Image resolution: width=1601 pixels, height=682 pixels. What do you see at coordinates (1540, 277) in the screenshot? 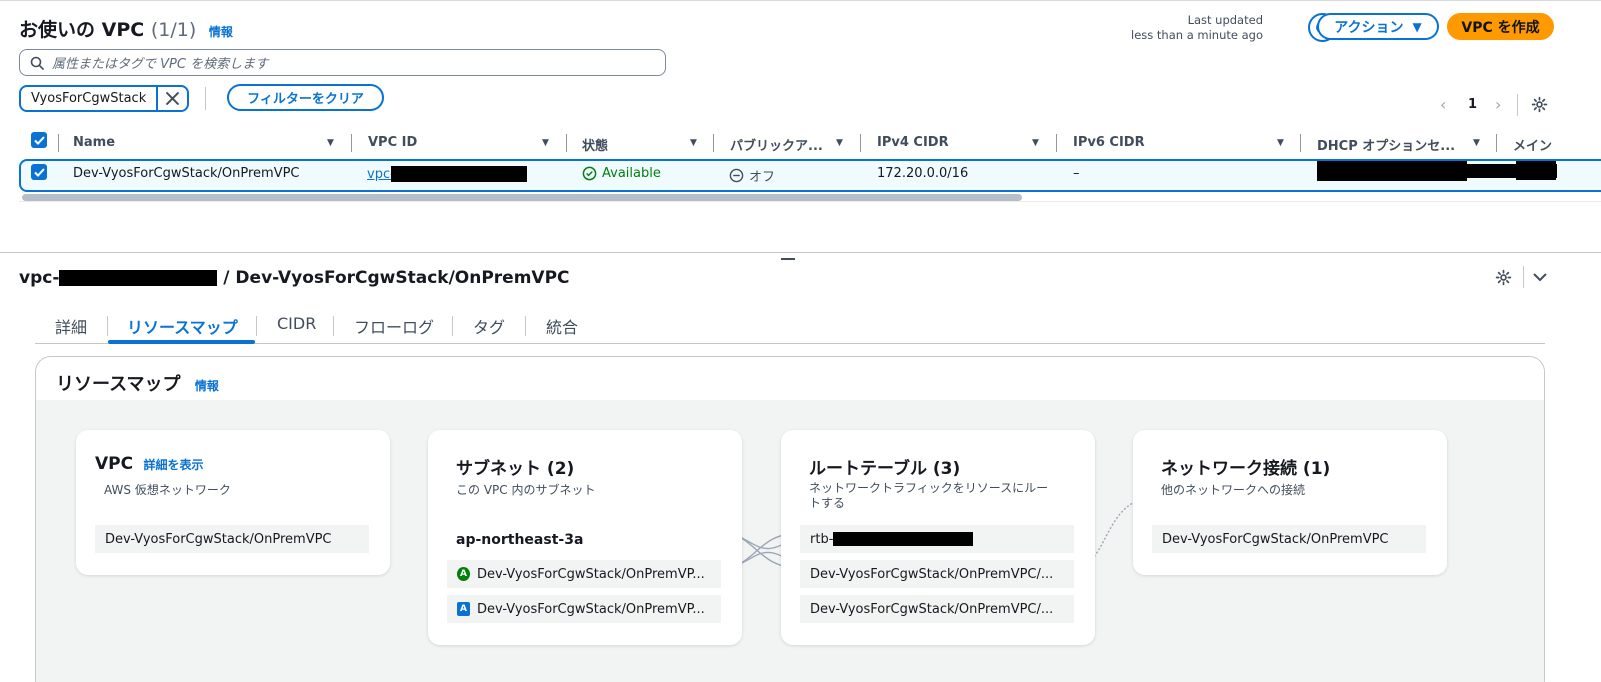
I see `chevron-down-icon` at bounding box center [1540, 277].